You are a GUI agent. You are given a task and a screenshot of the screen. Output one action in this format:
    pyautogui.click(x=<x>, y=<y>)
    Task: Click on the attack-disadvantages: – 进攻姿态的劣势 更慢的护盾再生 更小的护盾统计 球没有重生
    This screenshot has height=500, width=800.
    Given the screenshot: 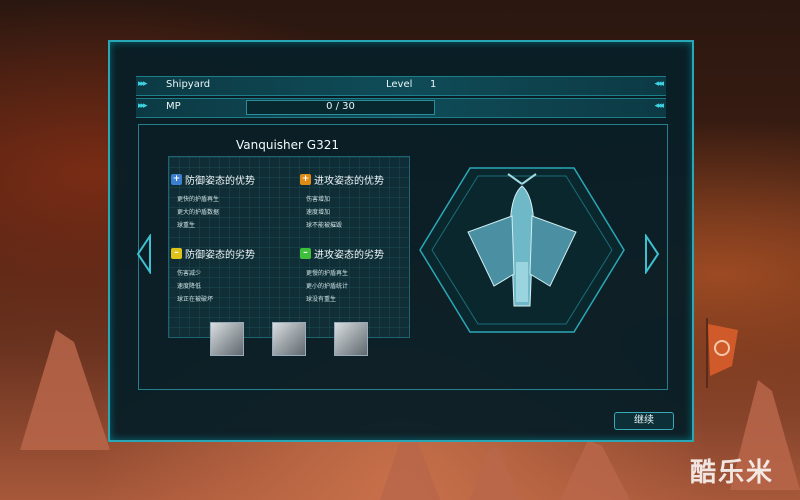 What is the action you would take?
    pyautogui.click(x=342, y=276)
    